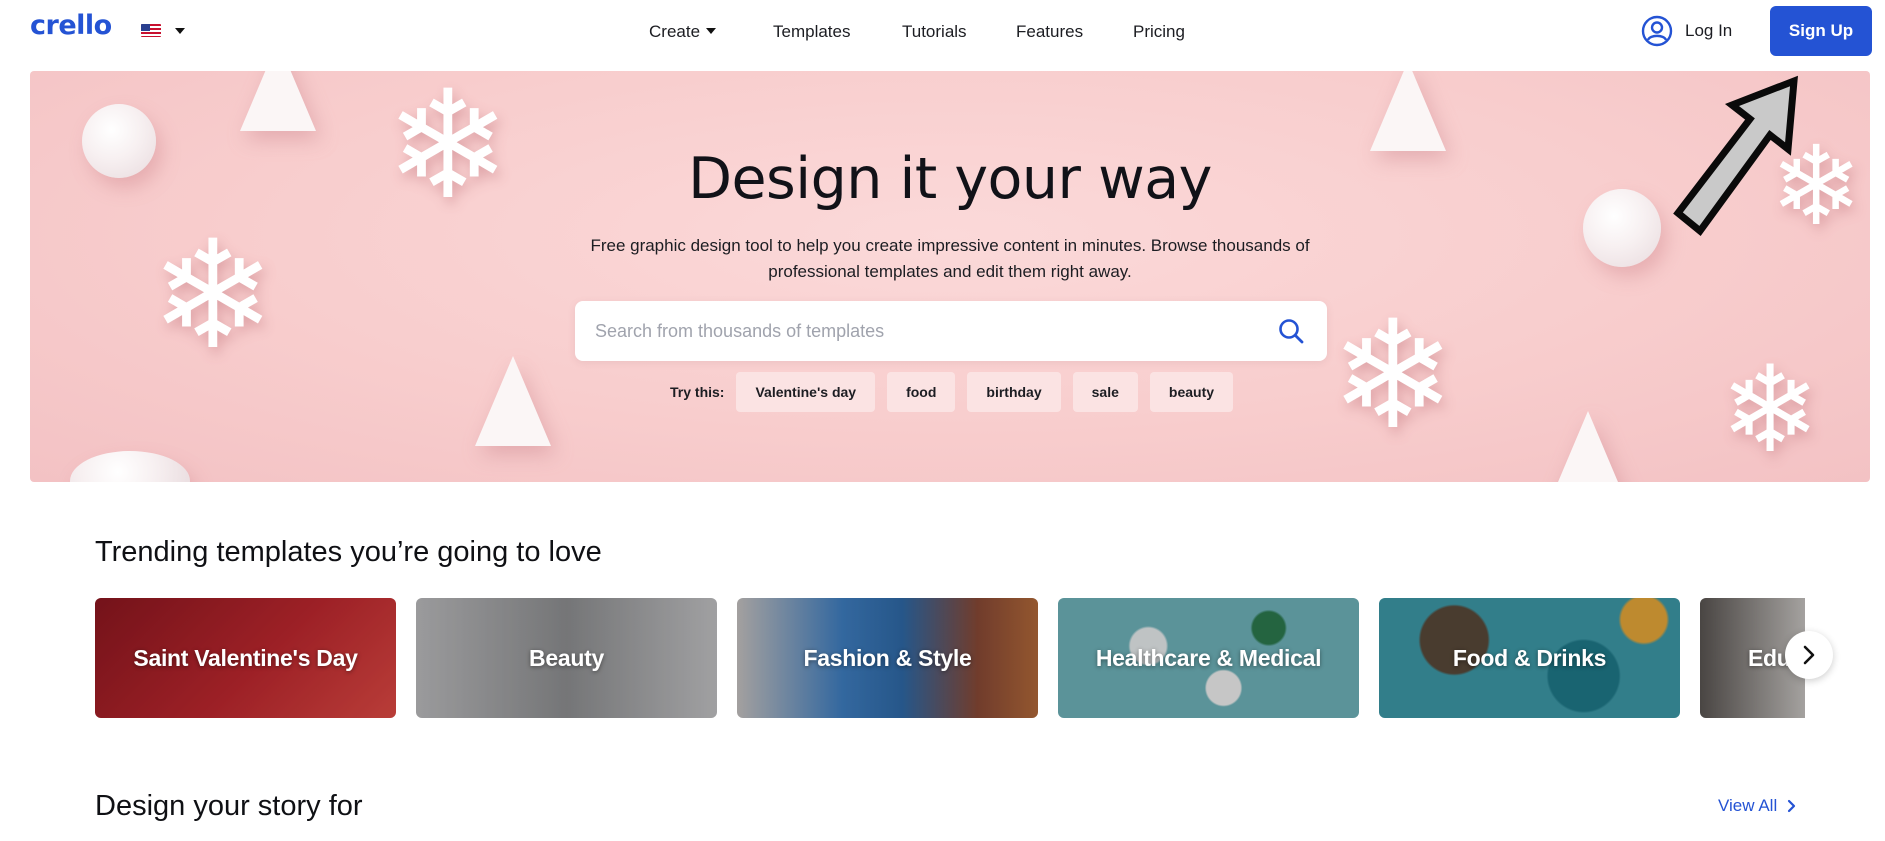 The image size is (1885, 841). I want to click on nav-pricing: Pricing, so click(1159, 32).